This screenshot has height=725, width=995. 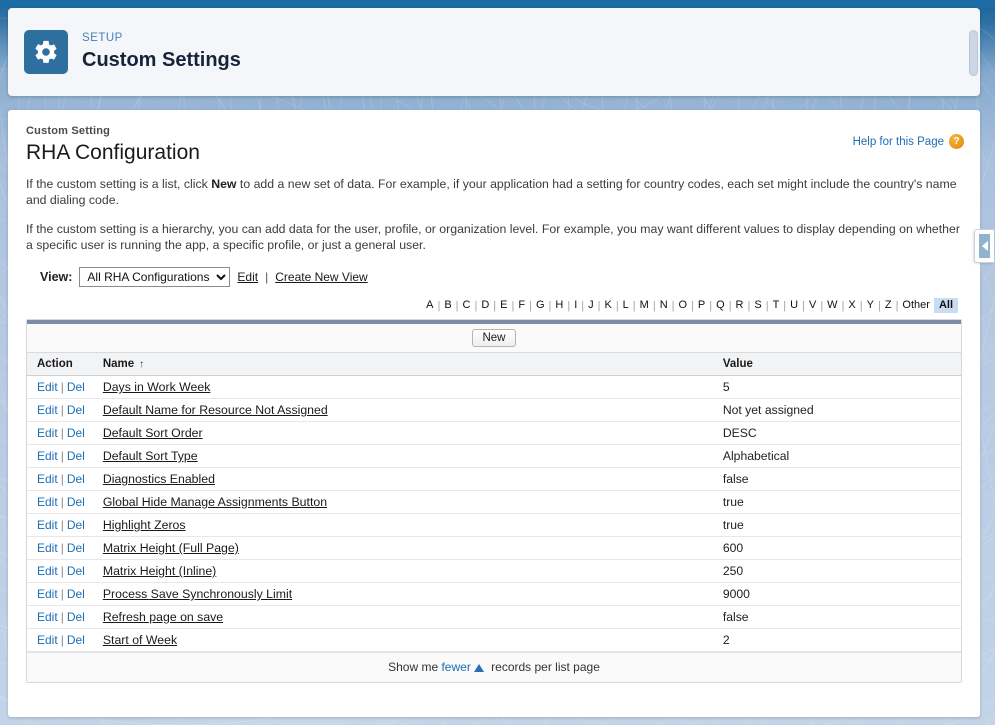 What do you see at coordinates (973, 53) in the screenshot?
I see `page-scrollbar` at bounding box center [973, 53].